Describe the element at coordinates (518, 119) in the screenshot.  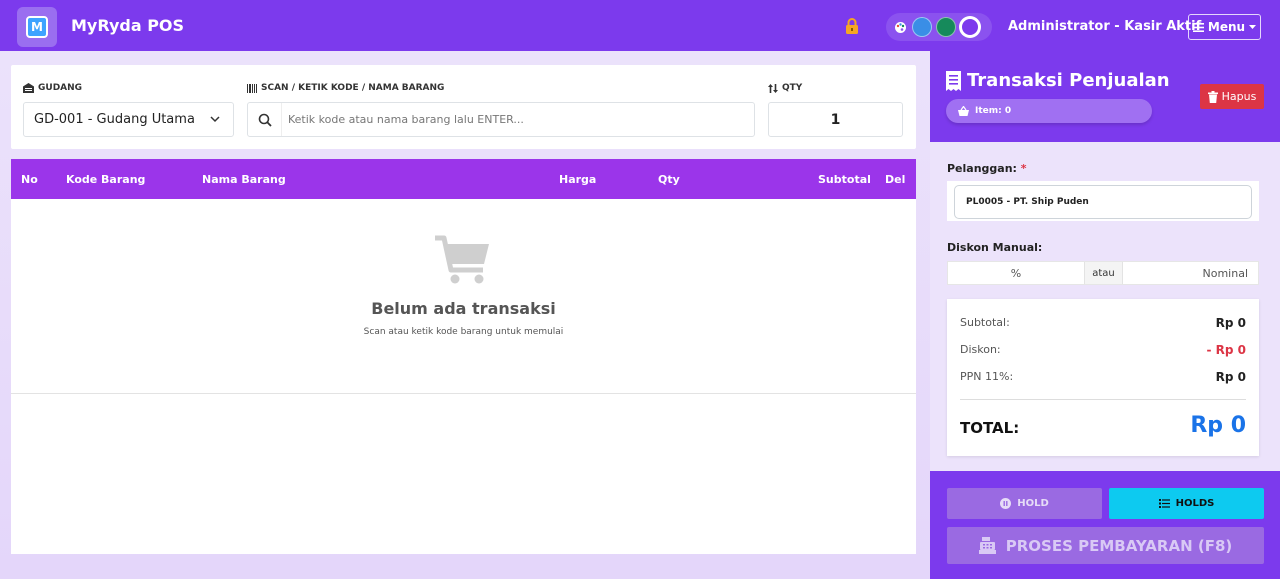
I see `scan-input` at that location.